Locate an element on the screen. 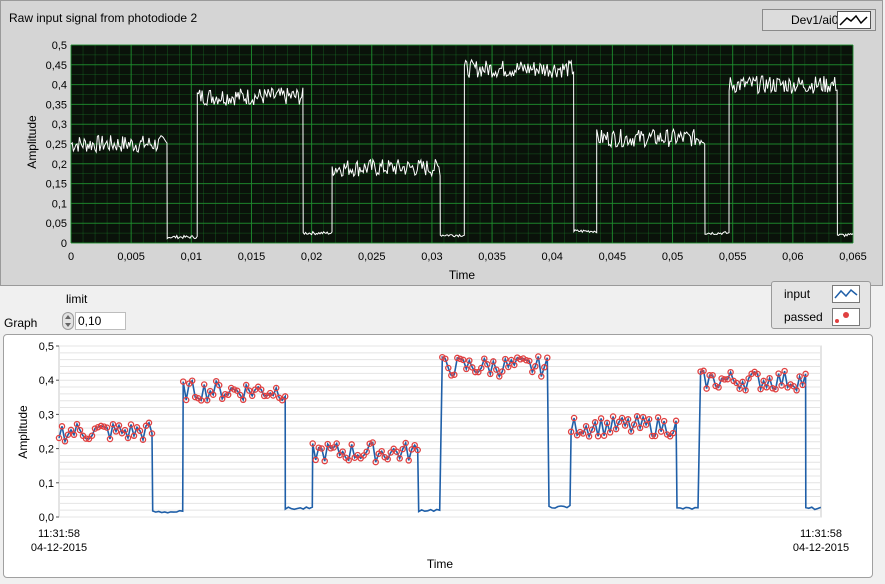  bottom-x-end-time: 11:31:58 is located at coordinates (821, 534).